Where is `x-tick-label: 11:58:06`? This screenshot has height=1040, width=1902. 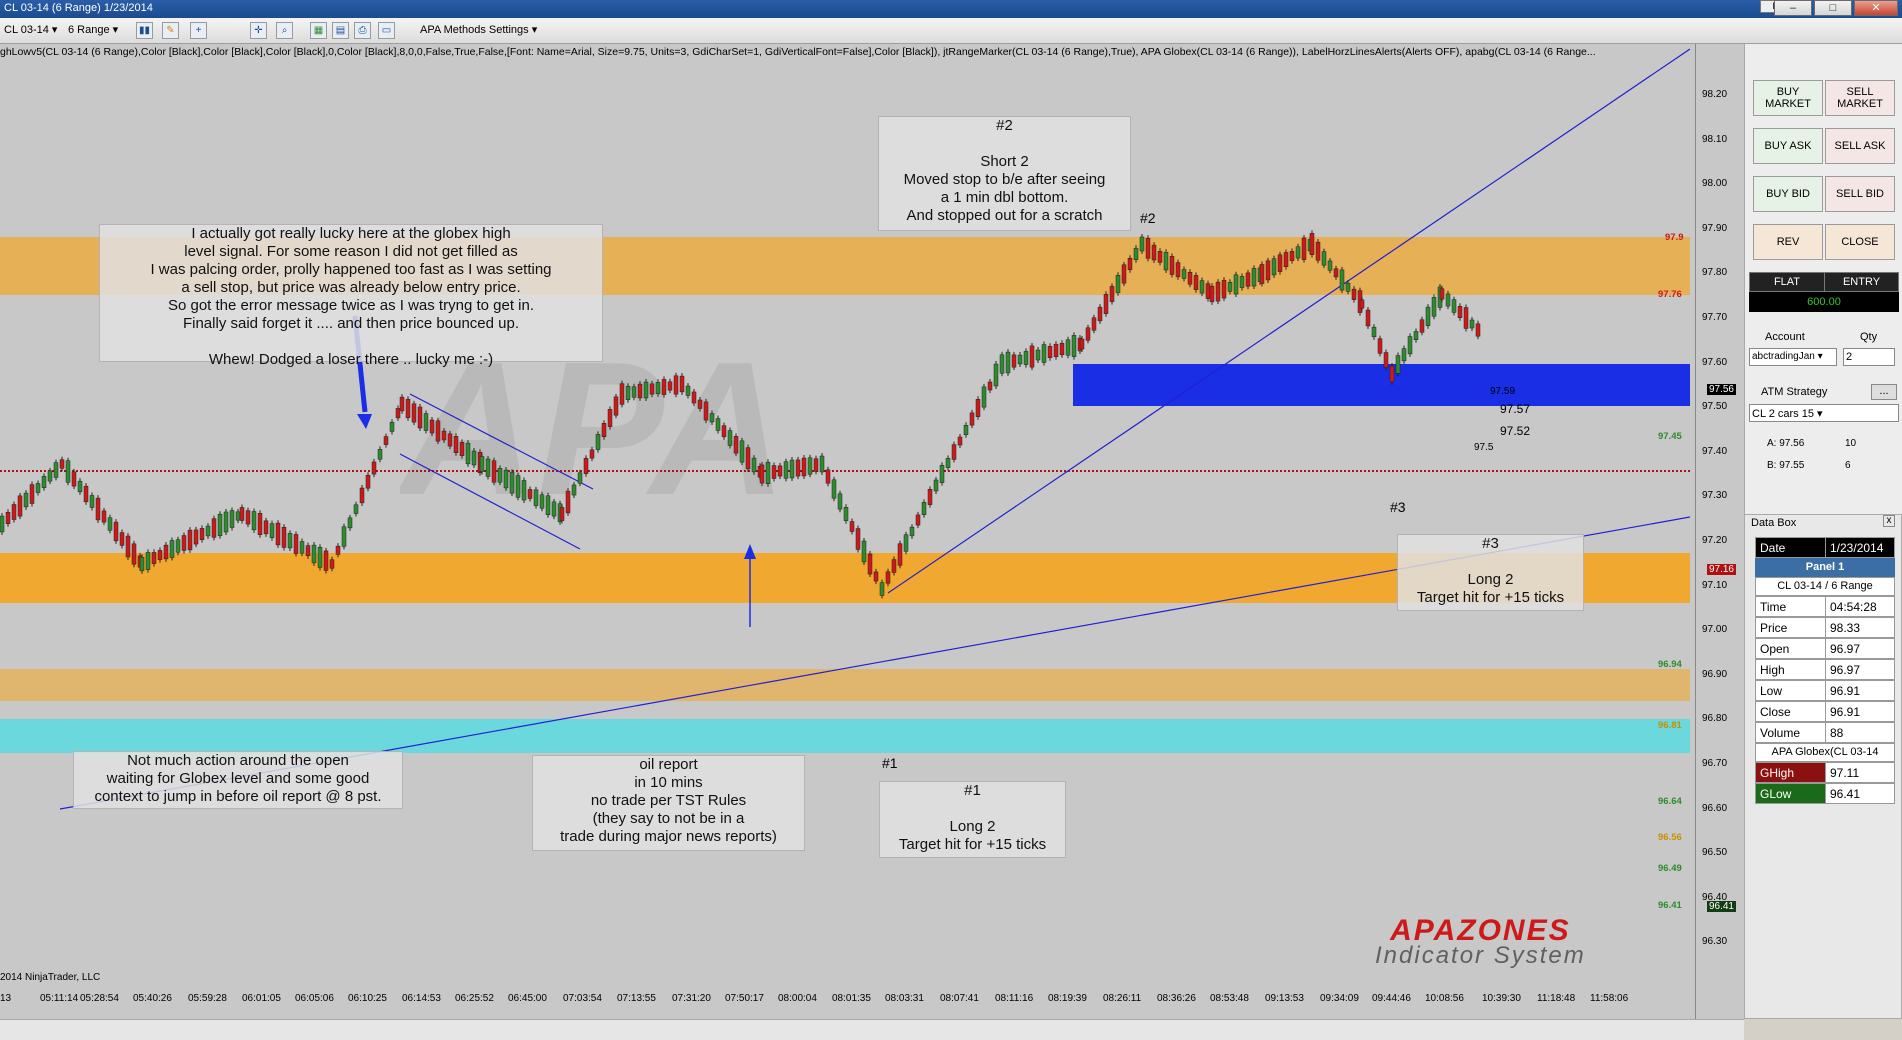 x-tick-label: 11:58:06 is located at coordinates (1609, 998).